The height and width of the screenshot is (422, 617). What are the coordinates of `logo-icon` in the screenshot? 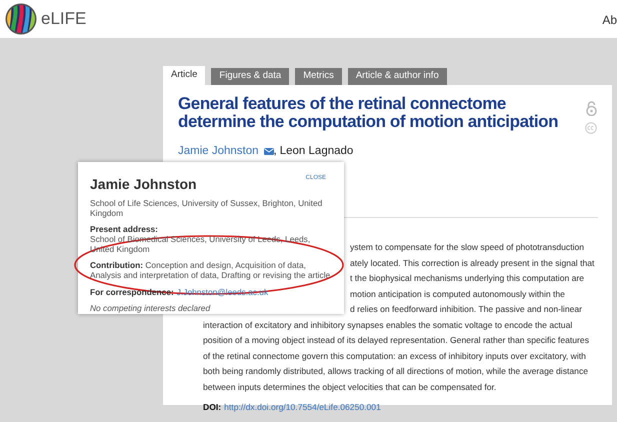 It's located at (21, 19).